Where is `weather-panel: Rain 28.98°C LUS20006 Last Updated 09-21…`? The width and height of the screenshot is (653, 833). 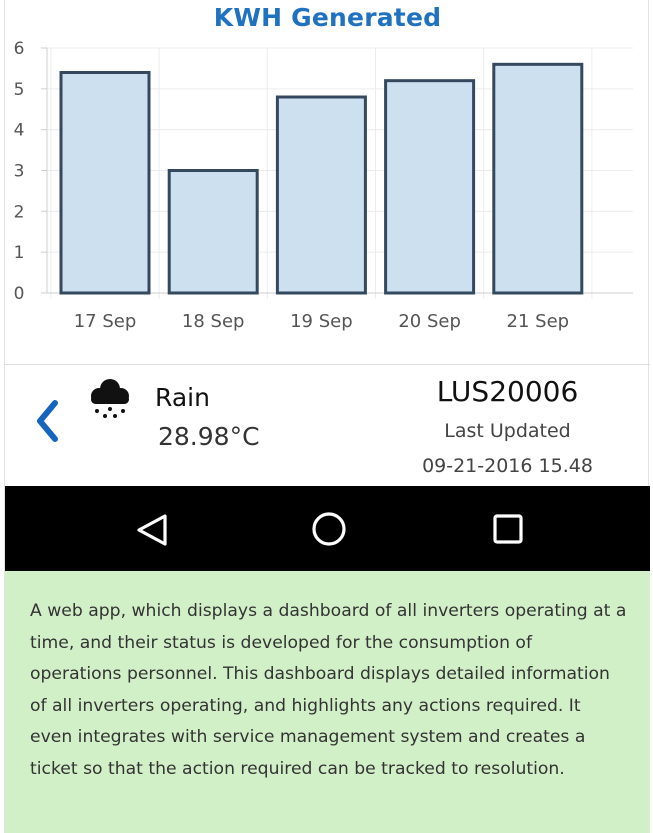
weather-panel: Rain 28.98°C LUS20006 Last Updated 09-21… is located at coordinates (327, 425).